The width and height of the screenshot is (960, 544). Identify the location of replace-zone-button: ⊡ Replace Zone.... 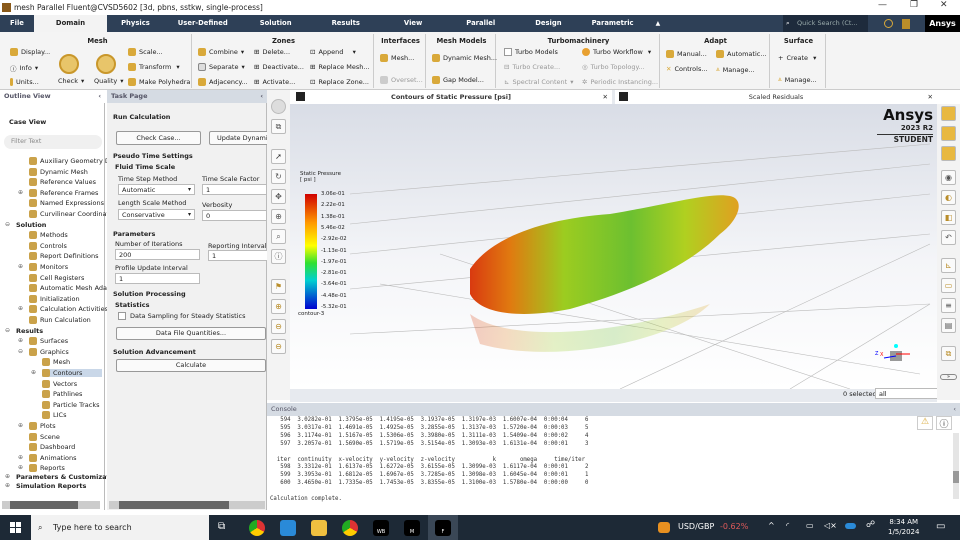
(339, 82).